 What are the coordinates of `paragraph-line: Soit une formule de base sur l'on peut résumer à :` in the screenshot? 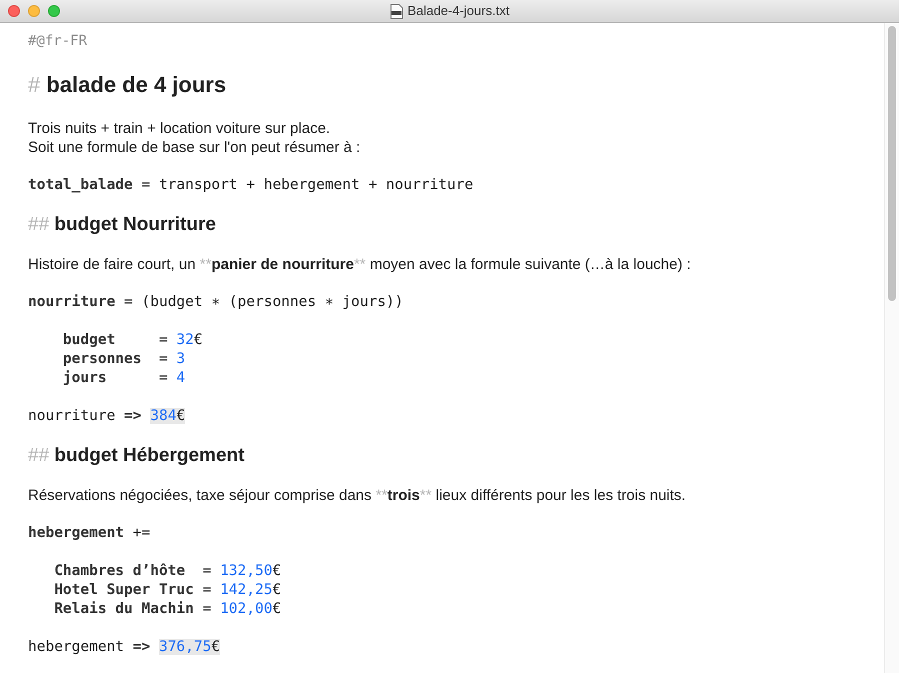 It's located at (194, 147).